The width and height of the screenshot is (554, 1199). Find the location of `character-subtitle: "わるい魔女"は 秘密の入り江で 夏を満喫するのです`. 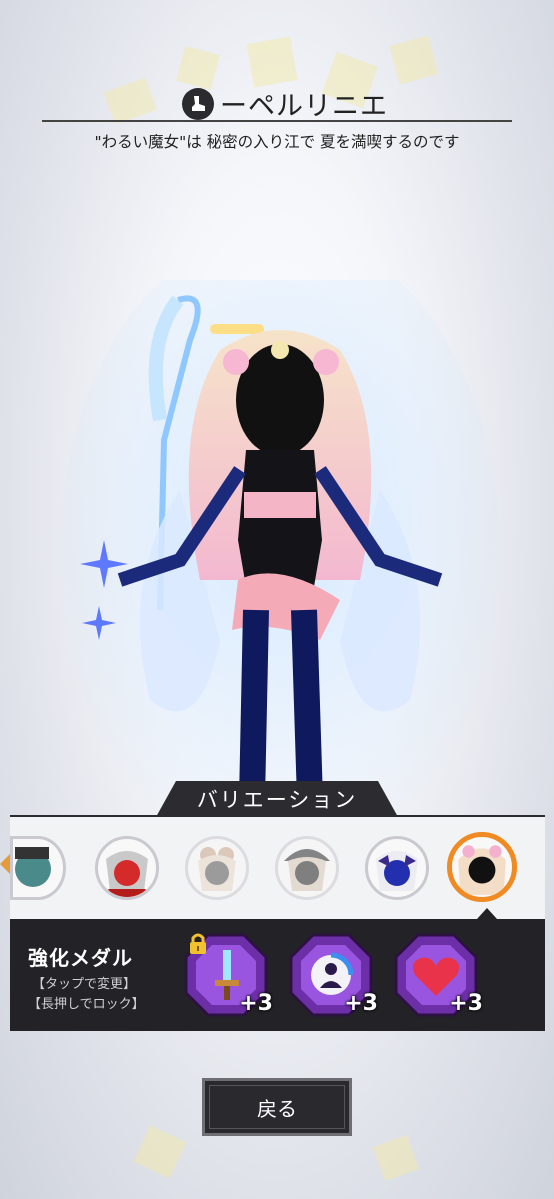

character-subtitle: "わるい魔女"は 秘密の入り江で 夏を満喫するのです is located at coordinates (277, 142).